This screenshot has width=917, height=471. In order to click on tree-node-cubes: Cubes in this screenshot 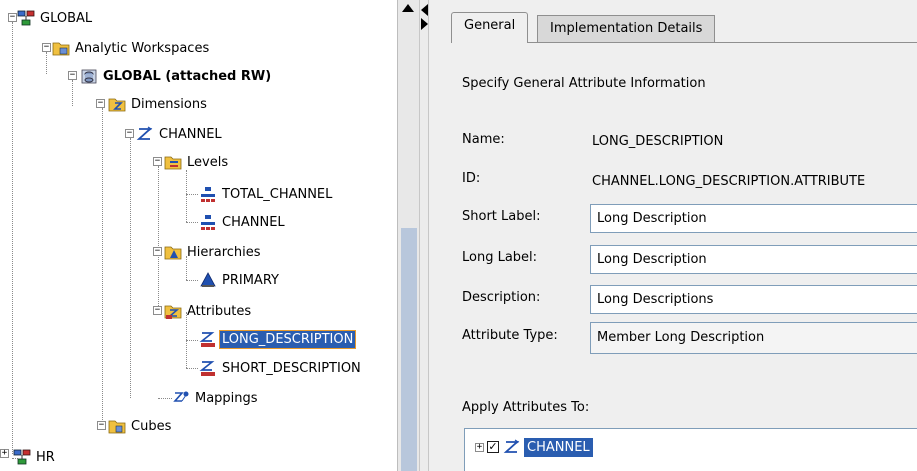, I will do `click(140, 426)`.